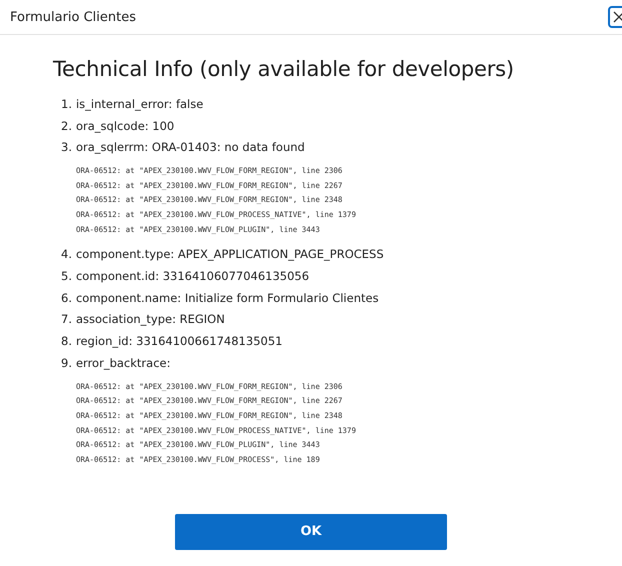 The height and width of the screenshot is (566, 622). What do you see at coordinates (190, 147) in the screenshot?
I see `info-text: ora_sqlerrm: ORA-01403: no data found` at bounding box center [190, 147].